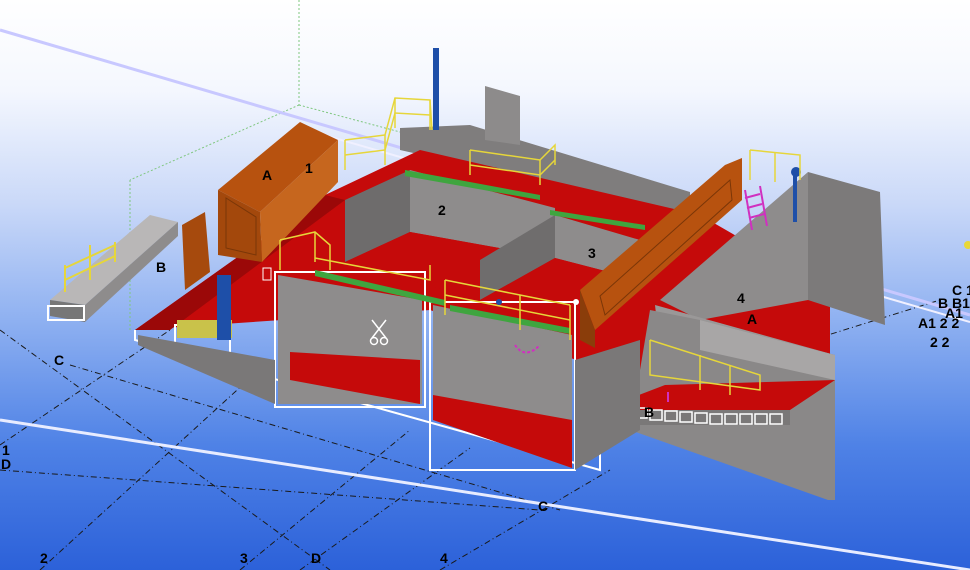  Describe the element at coordinates (244, 558) in the screenshot. I see `grid-label-3-bottom: 3` at that location.